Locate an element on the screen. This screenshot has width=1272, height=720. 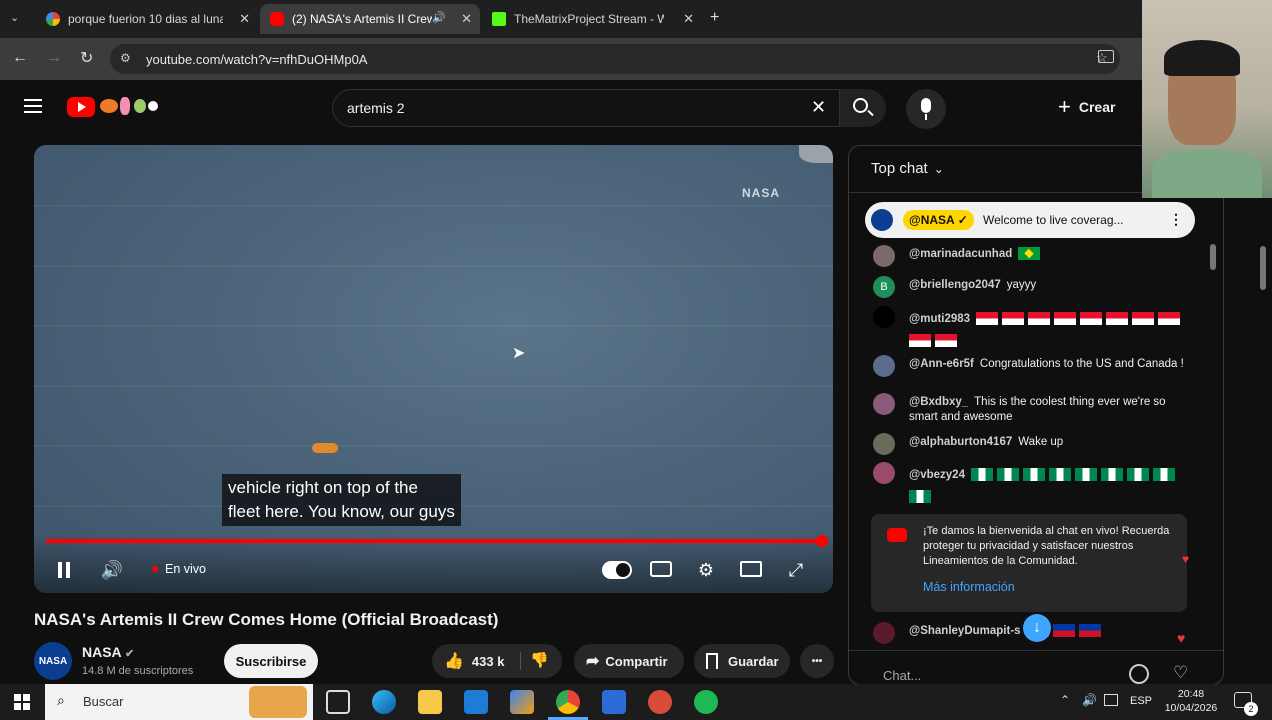
pause-button is located at coordinates (64, 570).